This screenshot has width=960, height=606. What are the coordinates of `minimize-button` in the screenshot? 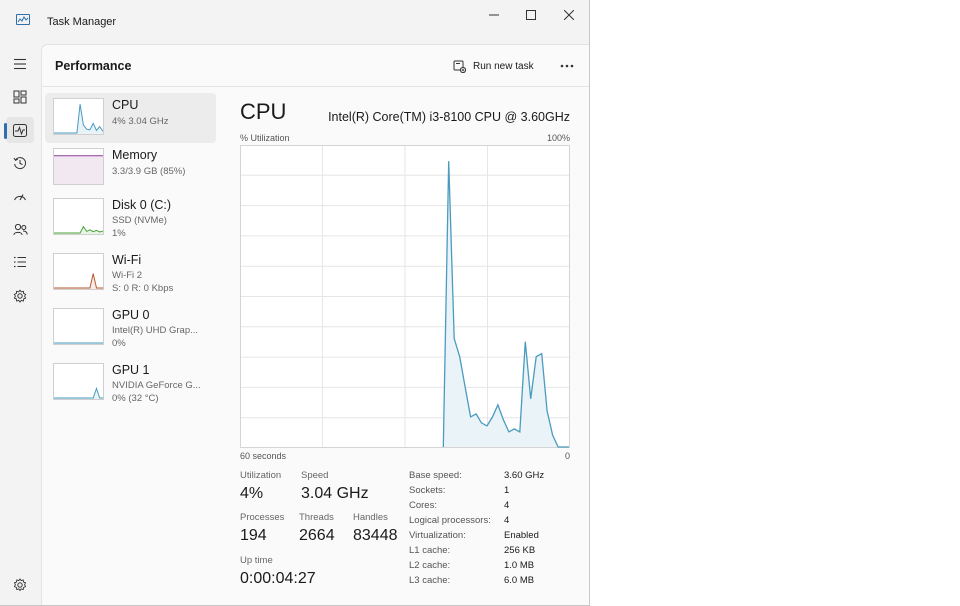 It's located at (494, 15).